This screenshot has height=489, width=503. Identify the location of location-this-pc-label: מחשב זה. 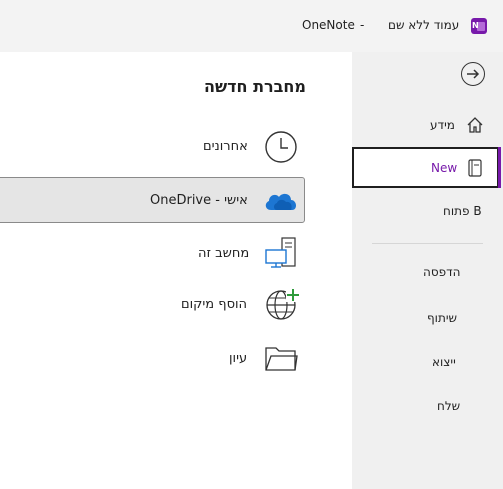
(224, 253).